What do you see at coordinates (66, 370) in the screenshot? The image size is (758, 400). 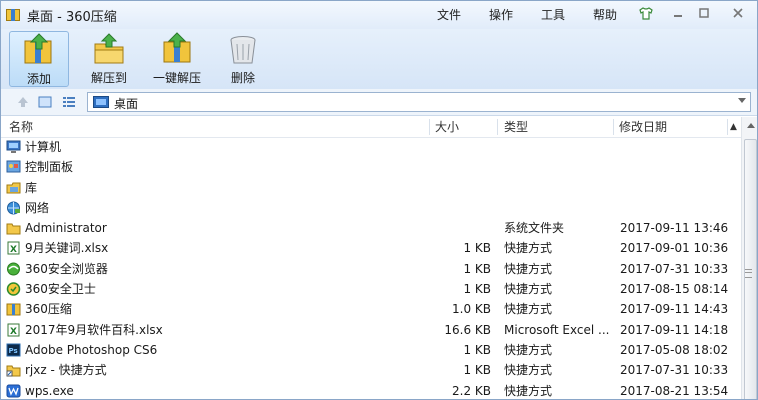 I see `item-name: rjxz - 快捷方式` at bounding box center [66, 370].